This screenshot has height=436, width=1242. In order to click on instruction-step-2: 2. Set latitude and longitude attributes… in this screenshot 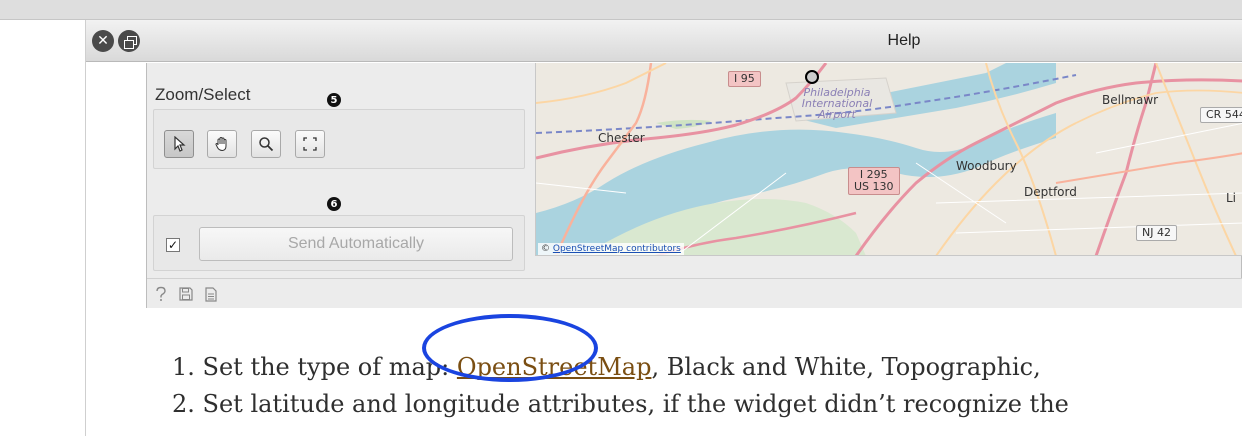, I will do `click(620, 404)`.